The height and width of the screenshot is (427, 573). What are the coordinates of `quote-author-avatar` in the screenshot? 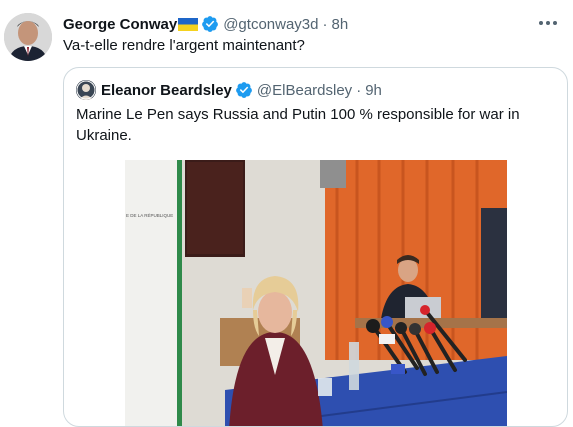 It's located at (86, 90).